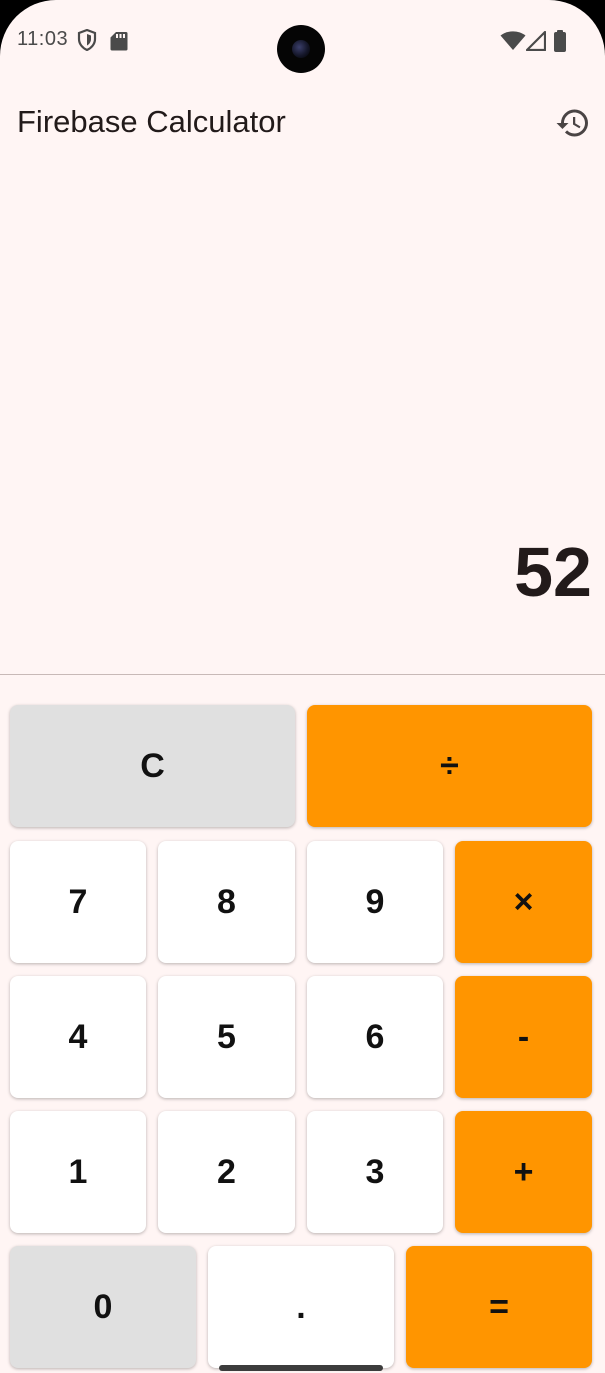  I want to click on digit-5-button: 5, so click(226, 1037).